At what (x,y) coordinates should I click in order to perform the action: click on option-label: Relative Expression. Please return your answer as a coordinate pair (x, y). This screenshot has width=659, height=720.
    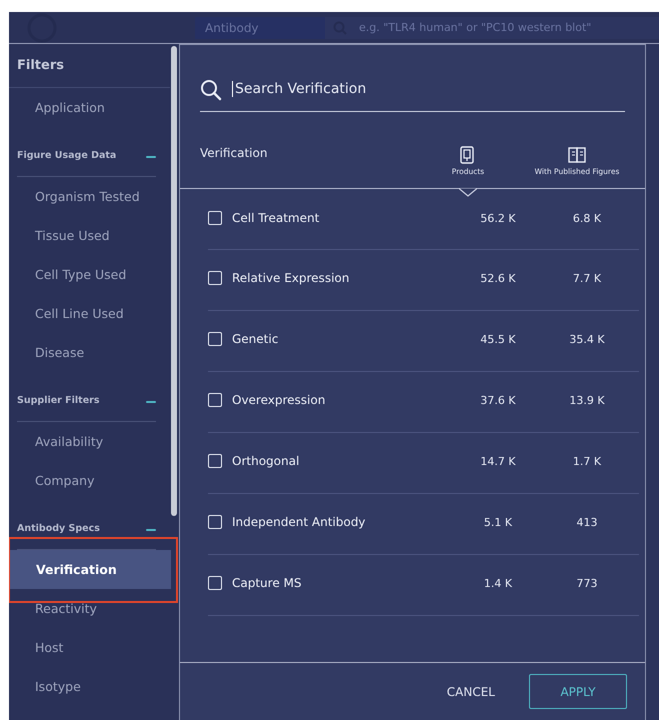
    Looking at the image, I should click on (291, 278).